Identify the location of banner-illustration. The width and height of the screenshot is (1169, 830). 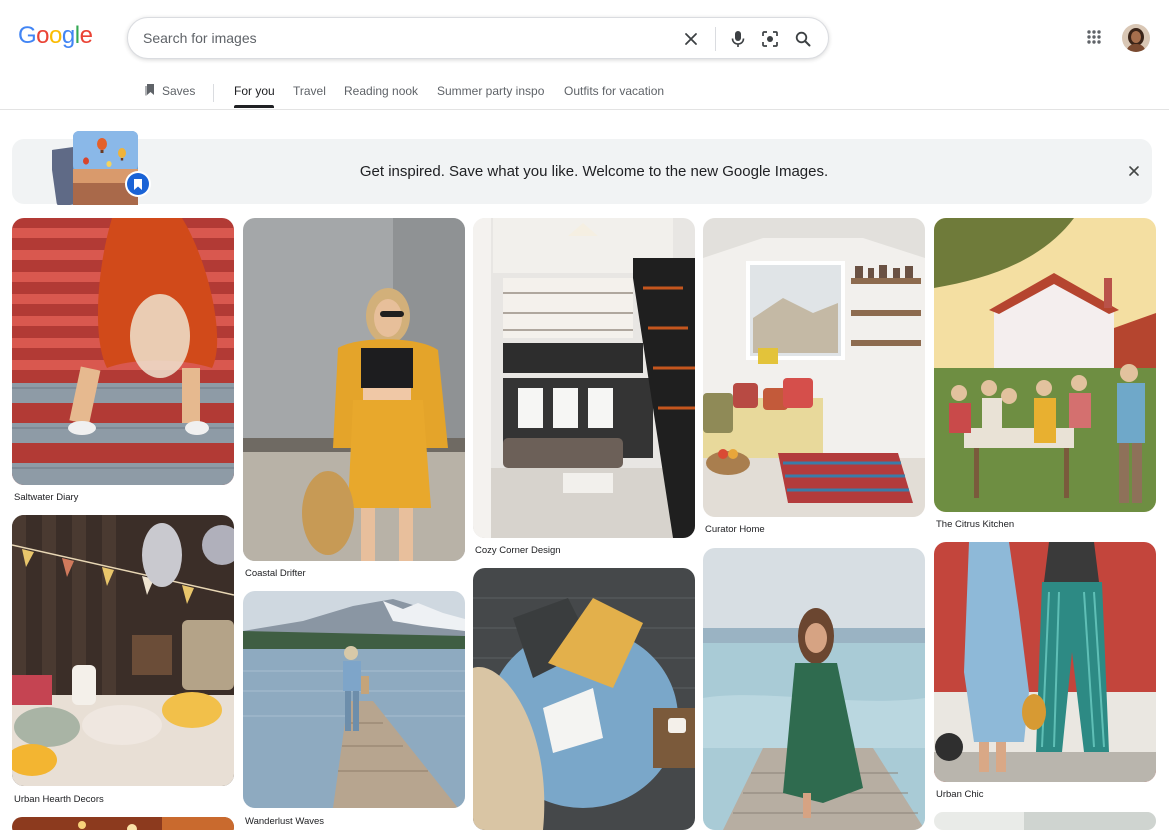
(100, 169).